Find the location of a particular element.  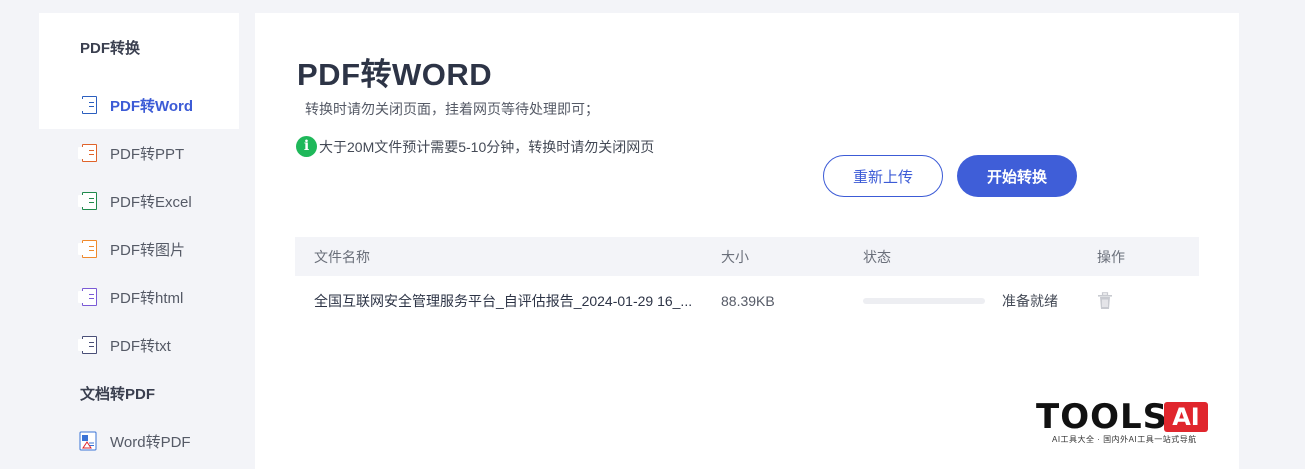

sidebar-item-label: PDF转txt is located at coordinates (140, 346).